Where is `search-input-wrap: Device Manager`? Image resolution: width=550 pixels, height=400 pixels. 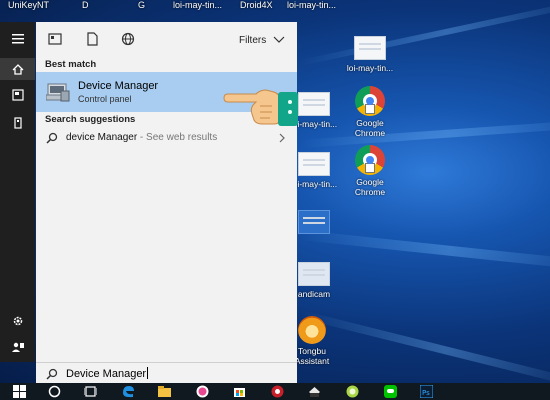 search-input-wrap: Device Manager is located at coordinates (107, 373).